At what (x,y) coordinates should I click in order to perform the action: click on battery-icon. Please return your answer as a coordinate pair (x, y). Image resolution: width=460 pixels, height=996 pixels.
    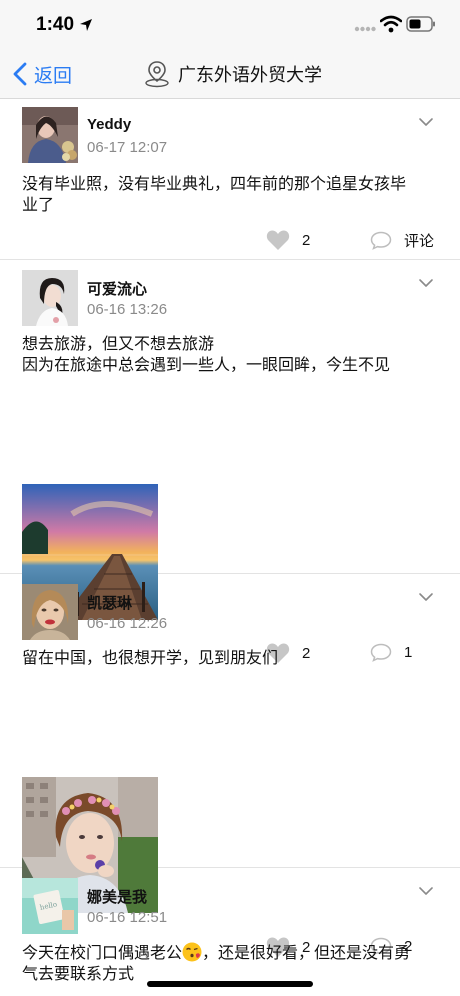
    Looking at the image, I should click on (420, 24).